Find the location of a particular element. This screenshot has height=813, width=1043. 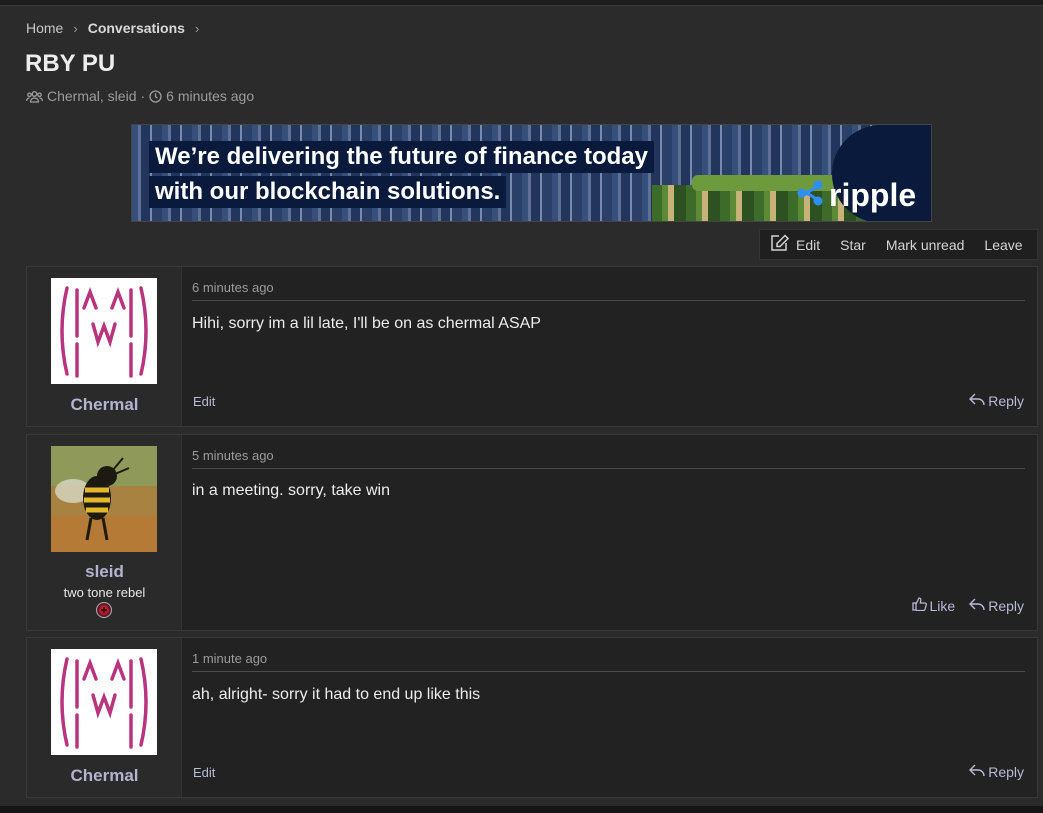

message-actions: Like Reply is located at coordinates (967, 605).